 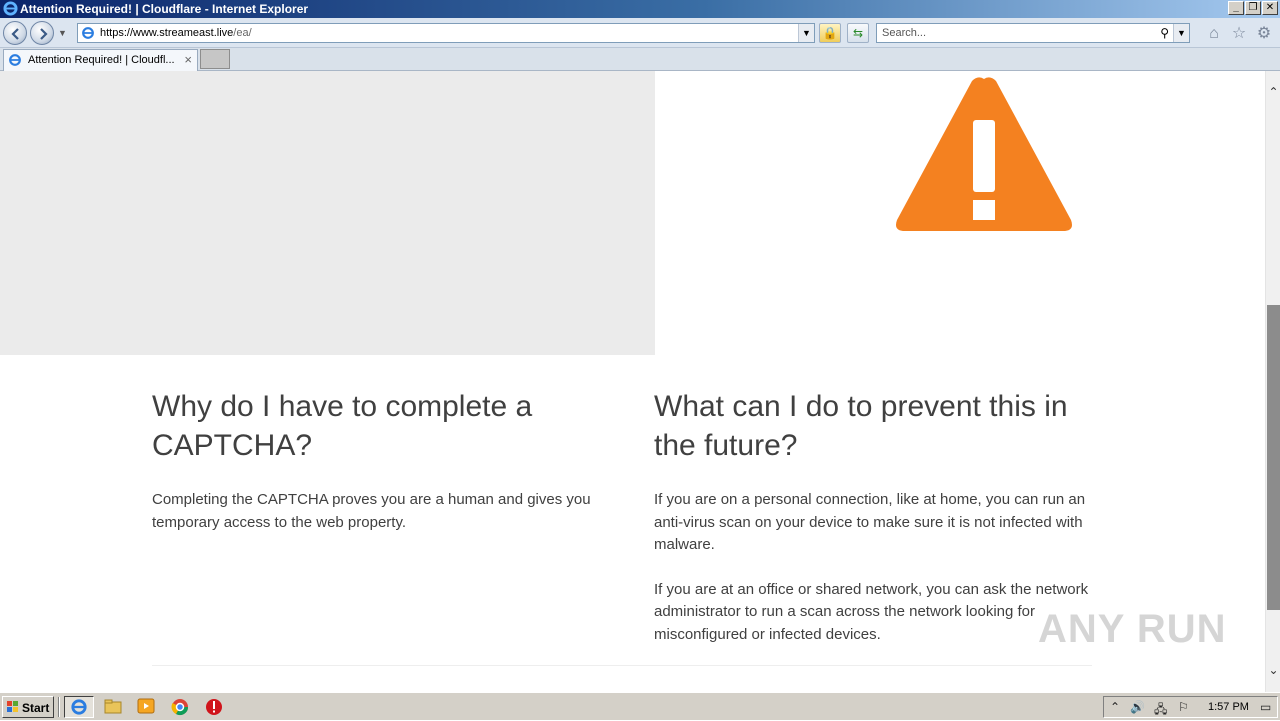 What do you see at coordinates (1115, 707) in the screenshot?
I see `show-hidden-icons-icon: ⌃` at bounding box center [1115, 707].